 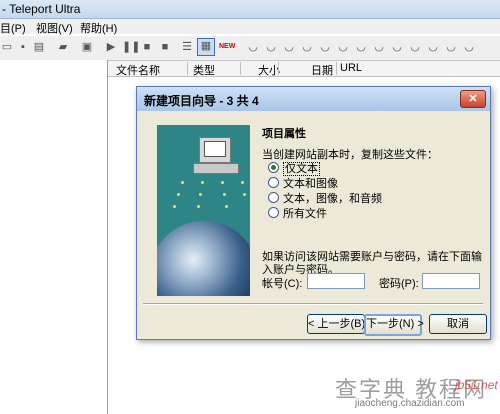 I want to click on password-field, so click(x=451, y=281).